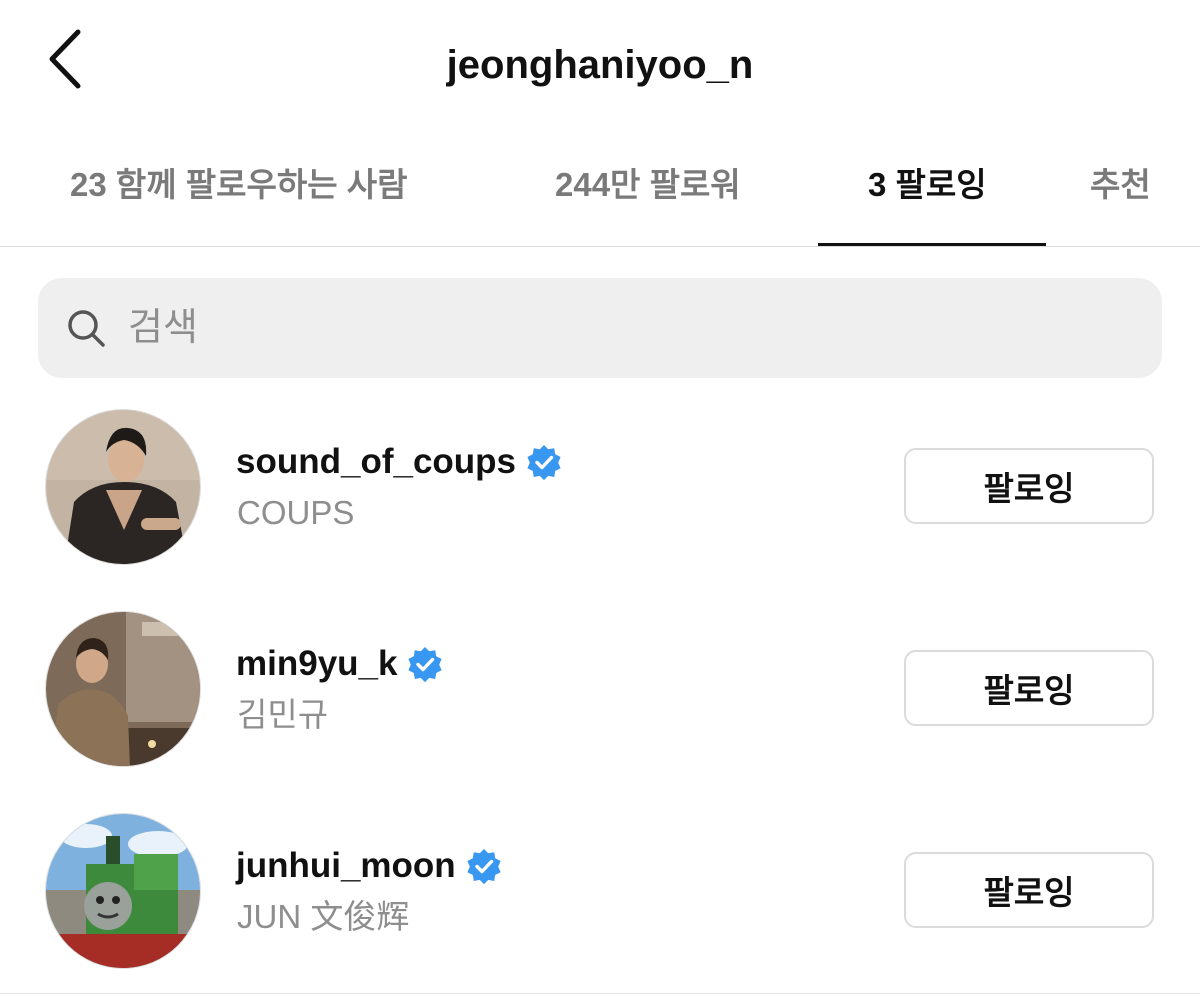  Describe the element at coordinates (86, 328) in the screenshot. I see `search-icon` at that location.